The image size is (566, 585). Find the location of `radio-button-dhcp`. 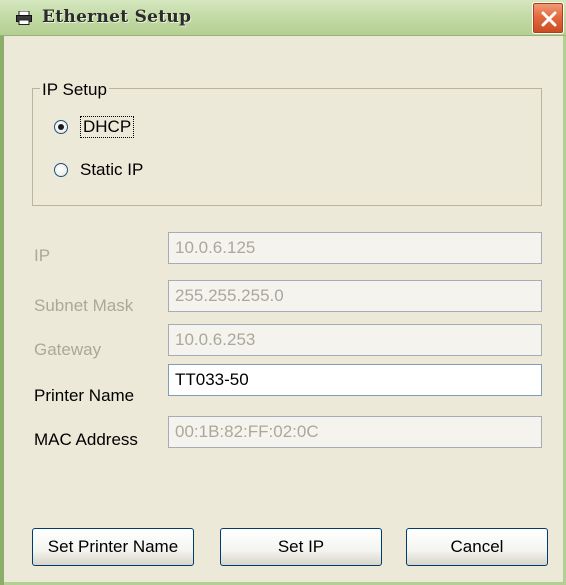

radio-button-dhcp is located at coordinates (61, 127).